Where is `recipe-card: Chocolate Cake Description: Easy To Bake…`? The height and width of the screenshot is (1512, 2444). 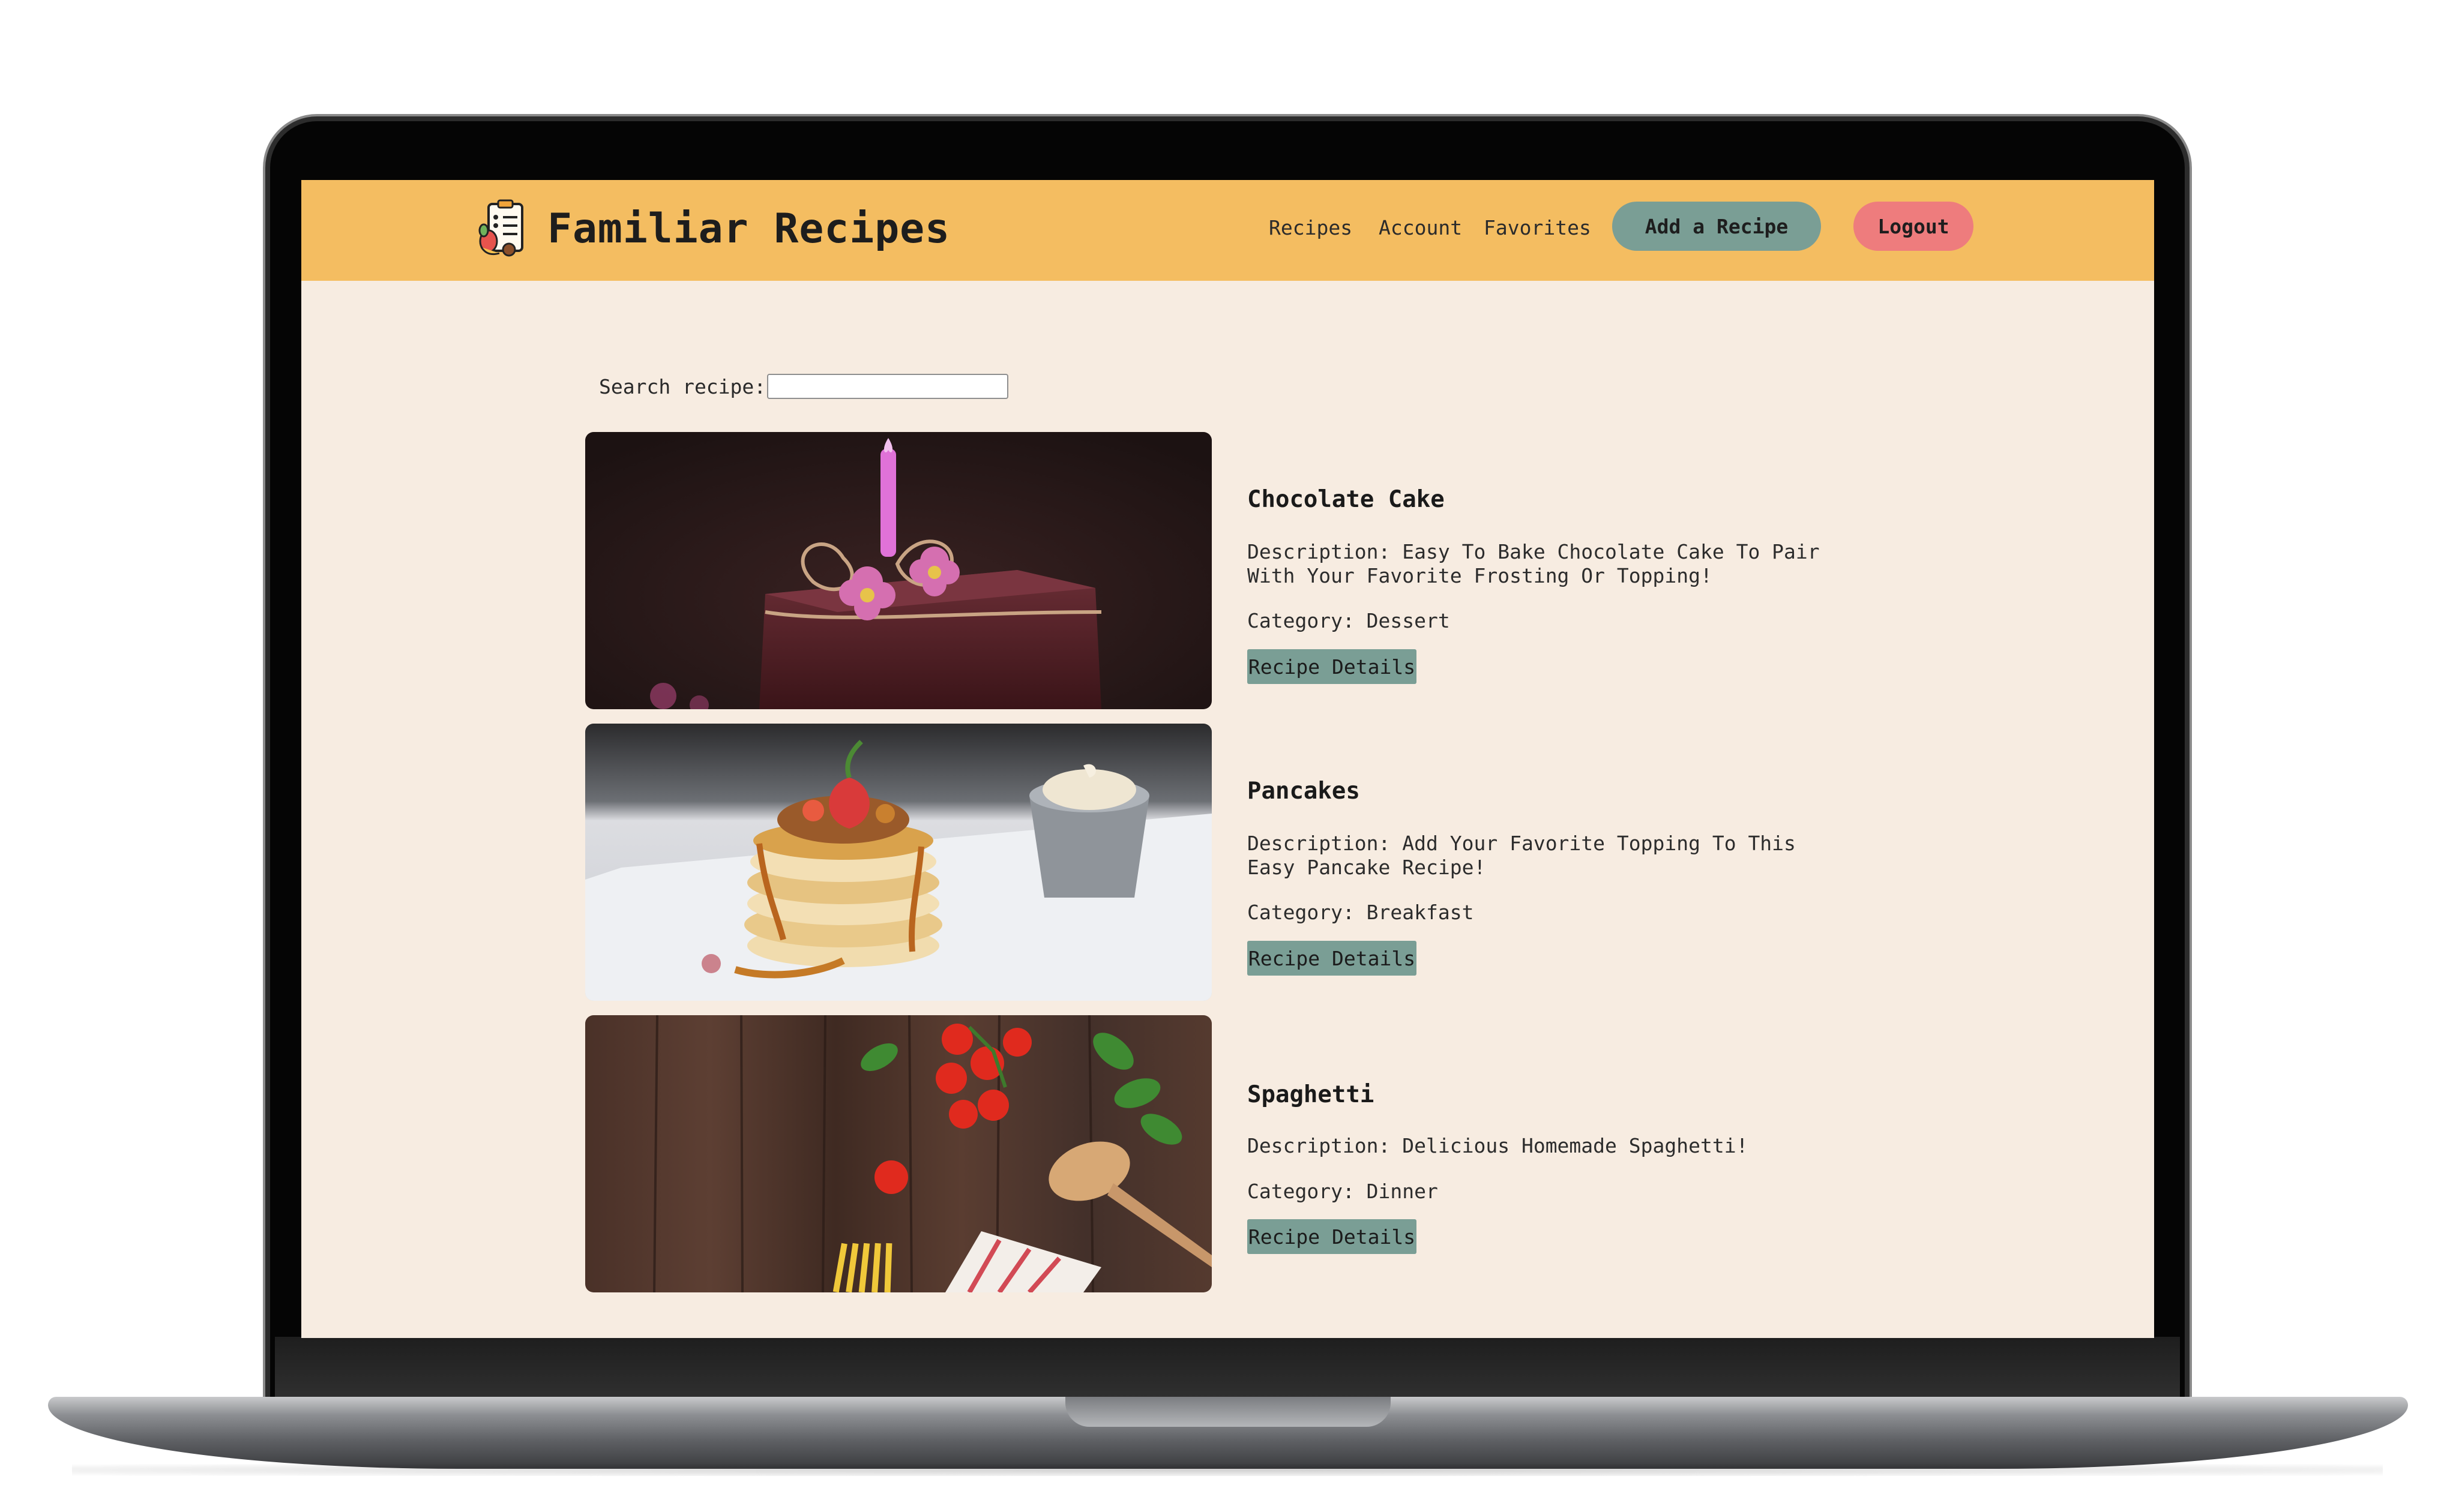
recipe-card: Chocolate Cake Description: Easy To Bake… is located at coordinates (1215, 570).